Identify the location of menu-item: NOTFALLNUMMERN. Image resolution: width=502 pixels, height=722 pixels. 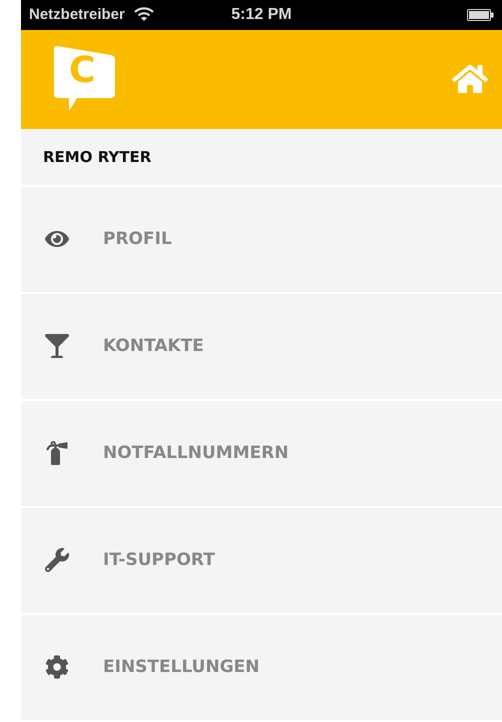
(261, 454).